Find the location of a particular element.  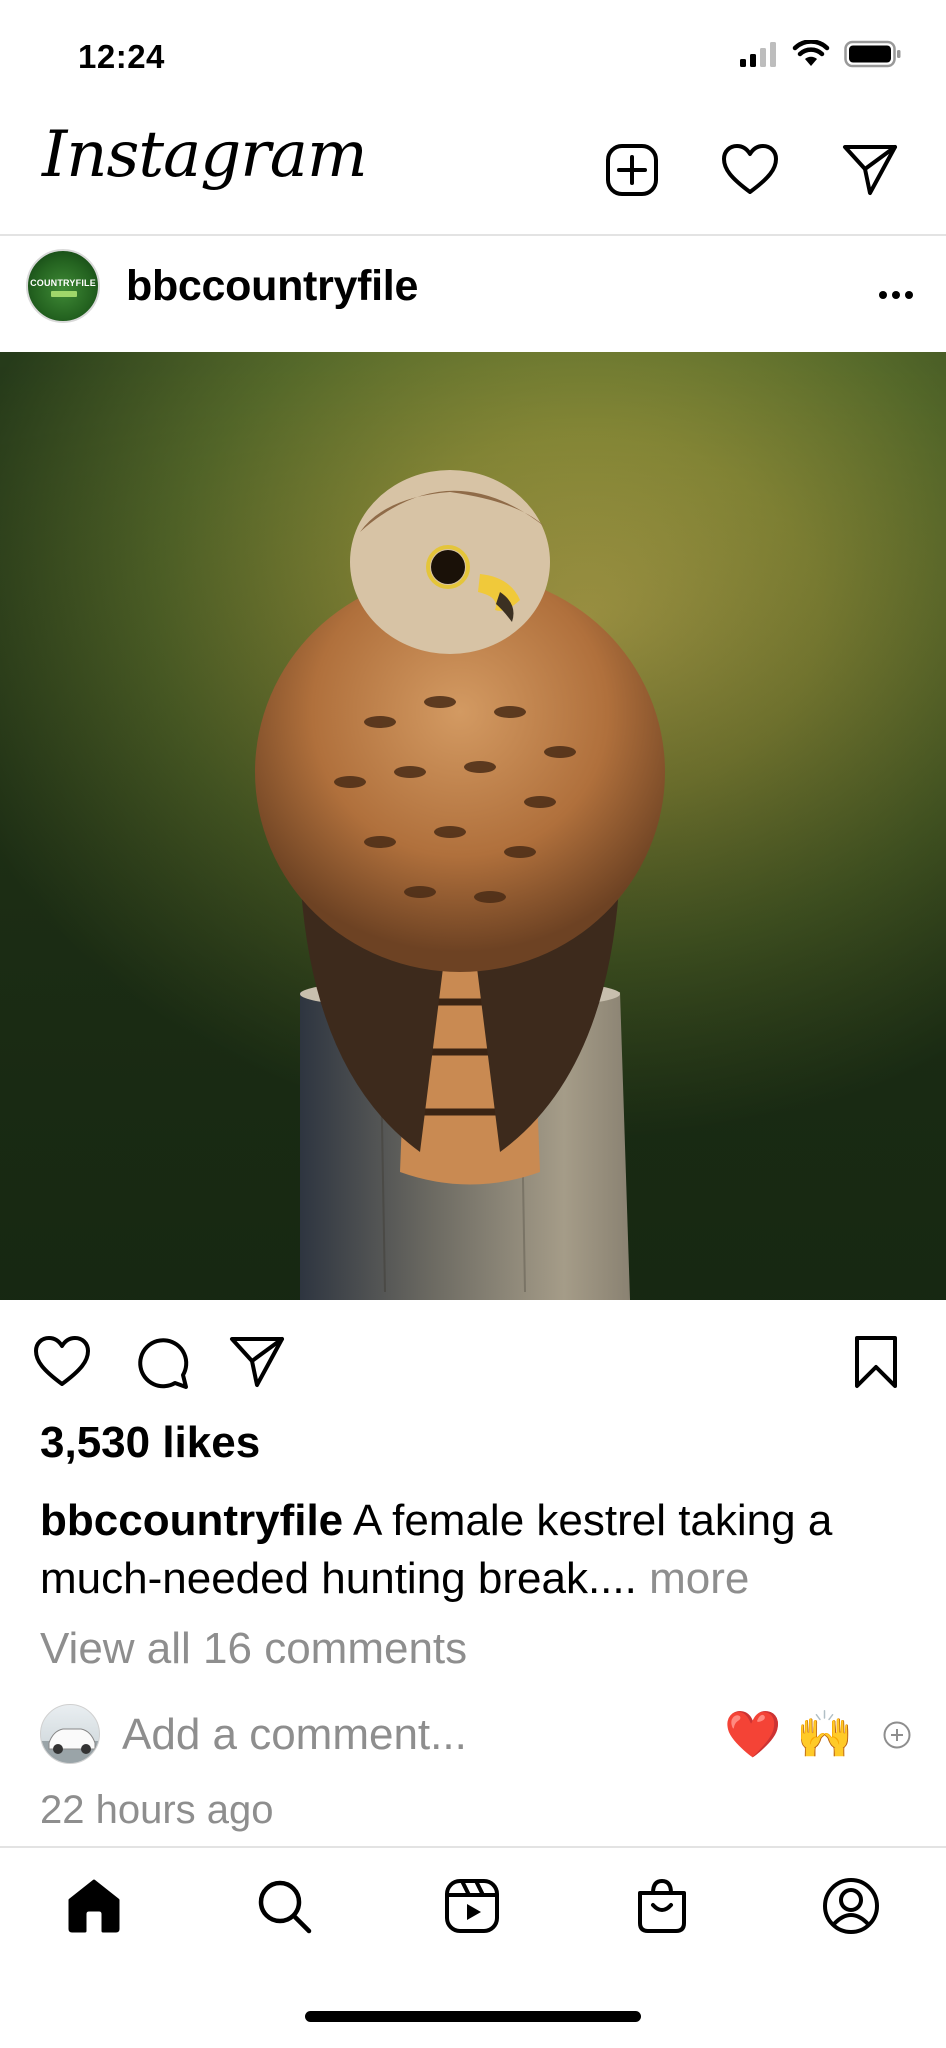

instagram-logo: Instagram is located at coordinates (205, 155).